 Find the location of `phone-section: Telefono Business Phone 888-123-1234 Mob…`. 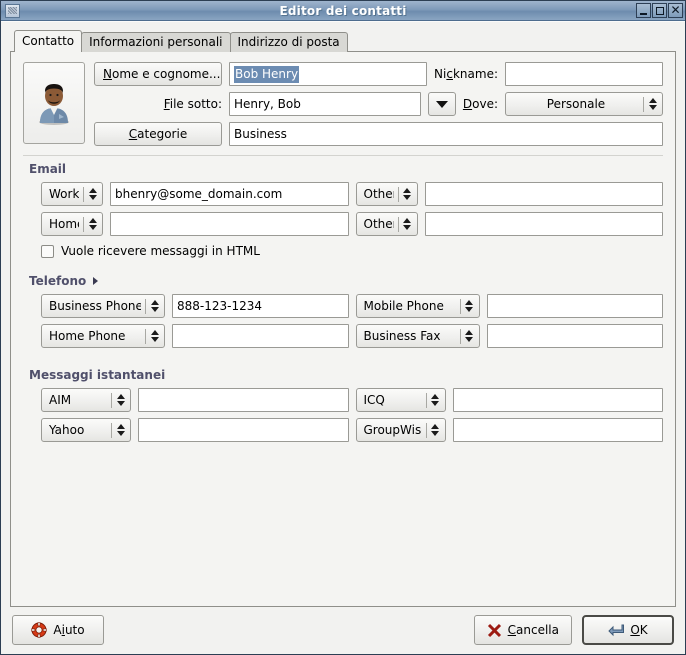

phone-section: Telefono Business Phone 888-123-1234 Mob… is located at coordinates (343, 311).